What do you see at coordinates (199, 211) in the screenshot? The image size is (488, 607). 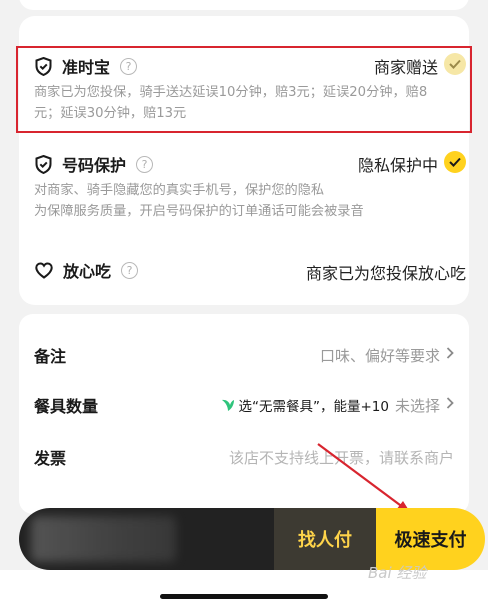 I see `number-desc-line2: 为保障服务质量，开启号码保护的订单通话可能会被录音` at bounding box center [199, 211].